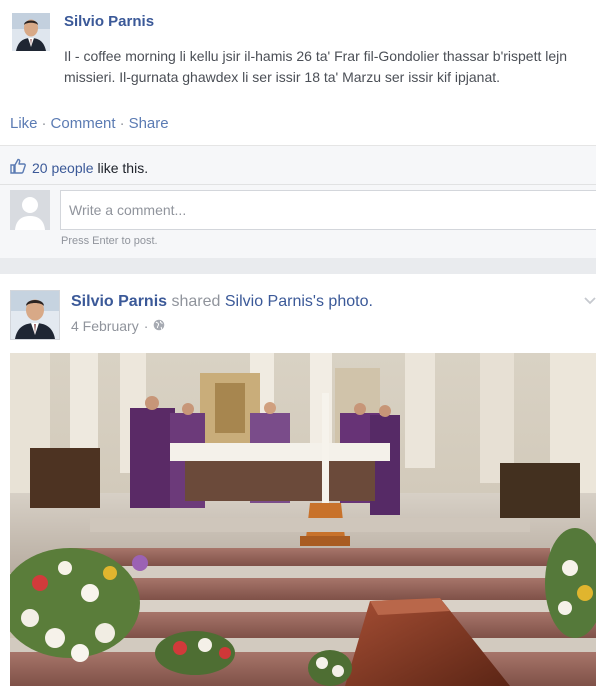 Image resolution: width=596 pixels, height=686 pixels. I want to click on comment-hint: Press Enter to post., so click(109, 241).